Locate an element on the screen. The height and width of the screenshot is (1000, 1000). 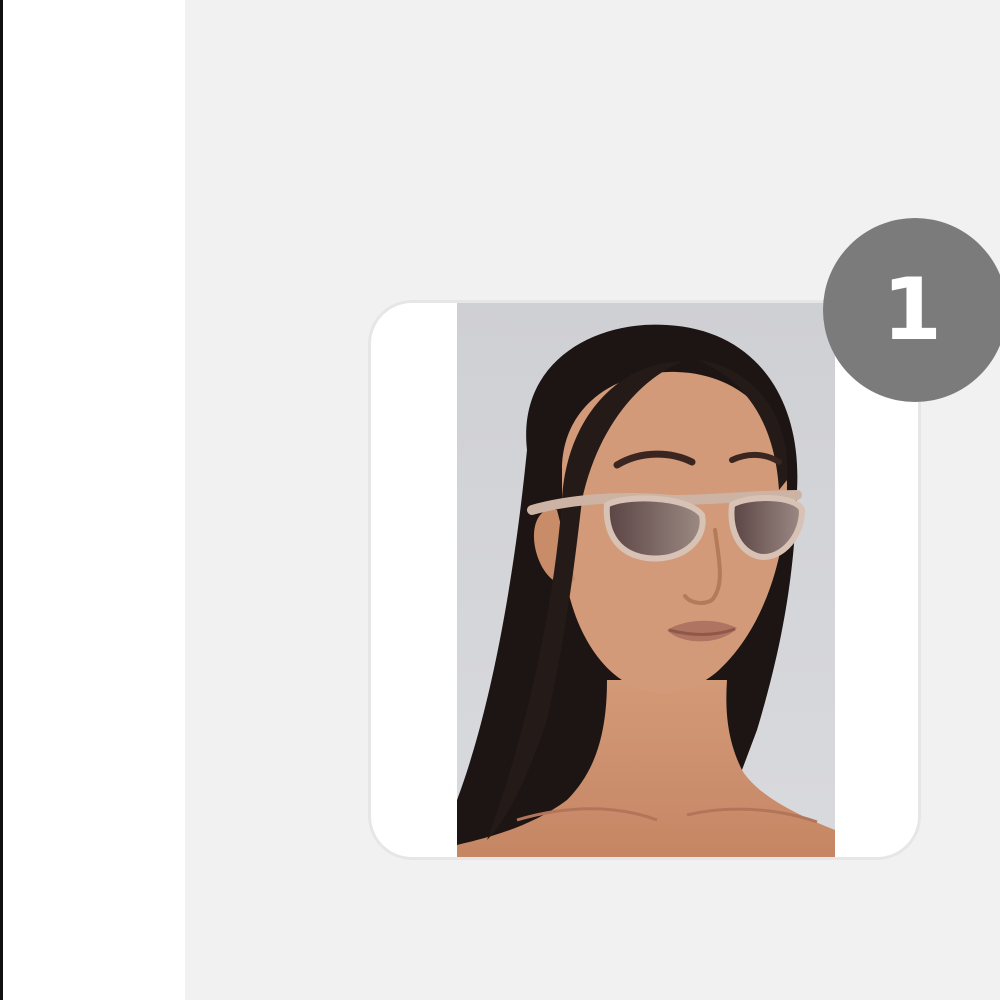
count-badge: 1 is located at coordinates (911, 310).